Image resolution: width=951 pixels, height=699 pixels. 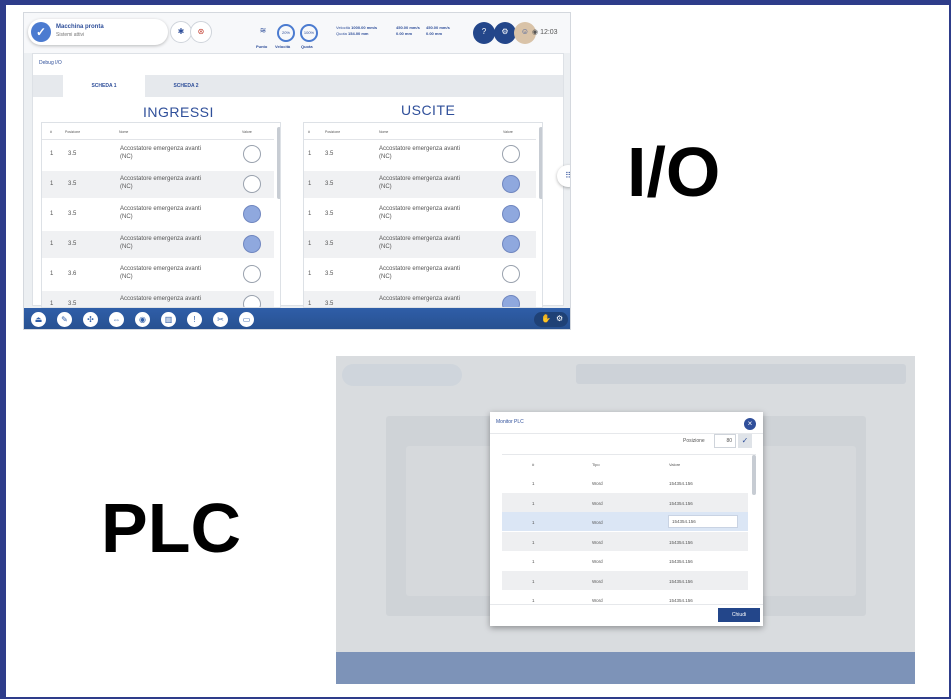 What do you see at coordinates (142, 319) in the screenshot?
I see `steering-icon: ◉` at bounding box center [142, 319].